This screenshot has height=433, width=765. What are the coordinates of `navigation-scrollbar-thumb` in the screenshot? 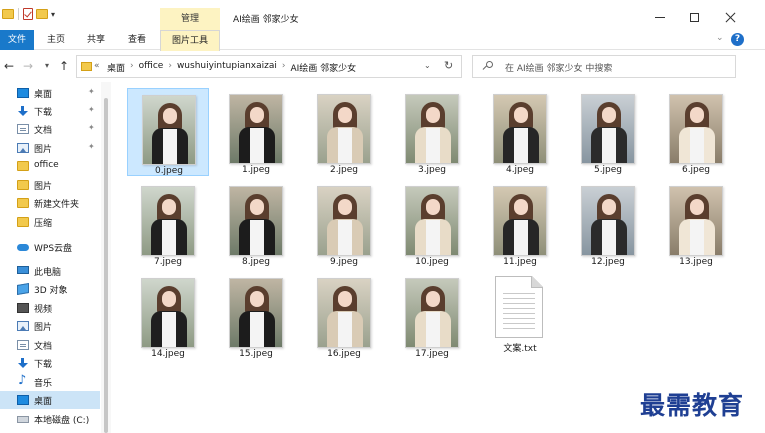 It's located at (106, 265).